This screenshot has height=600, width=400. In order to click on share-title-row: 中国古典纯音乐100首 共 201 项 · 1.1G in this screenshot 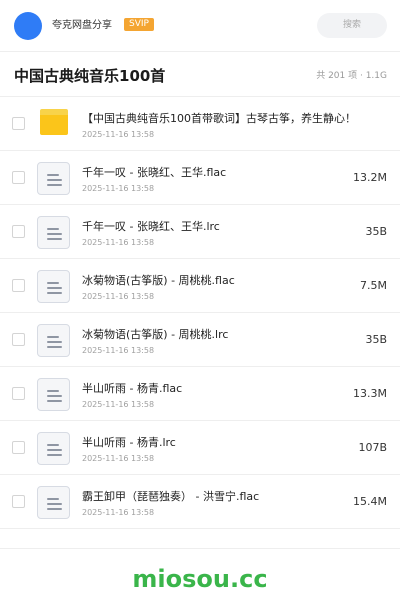, I will do `click(200, 74)`.